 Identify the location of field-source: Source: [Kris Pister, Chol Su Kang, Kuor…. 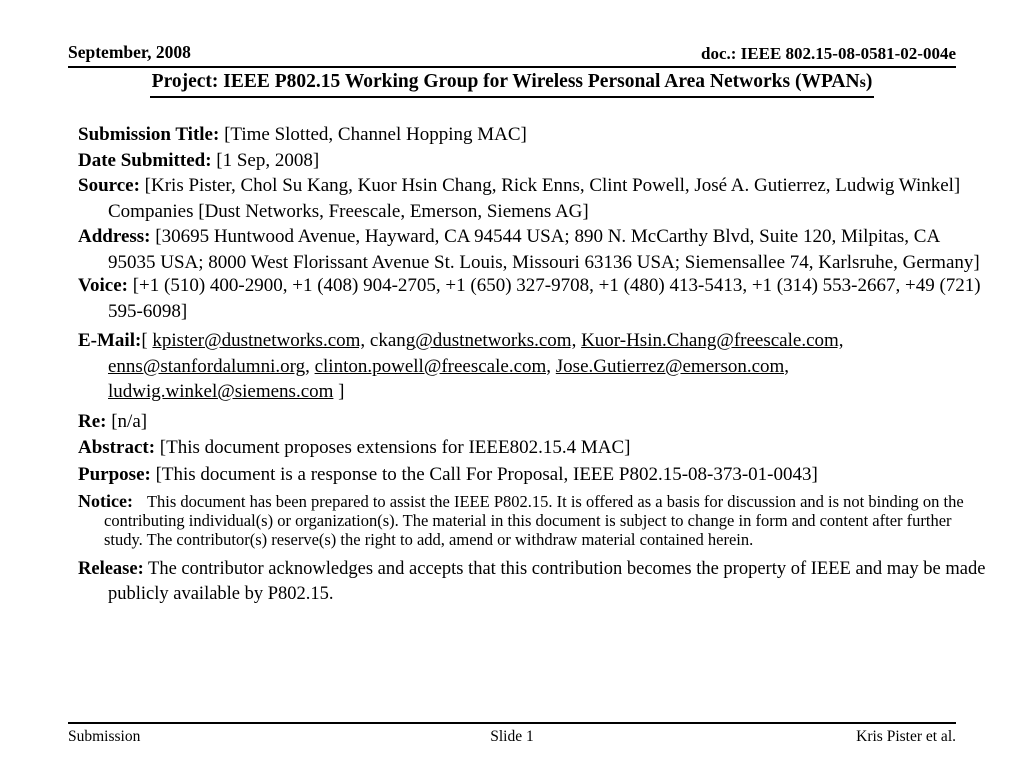
(534, 198).